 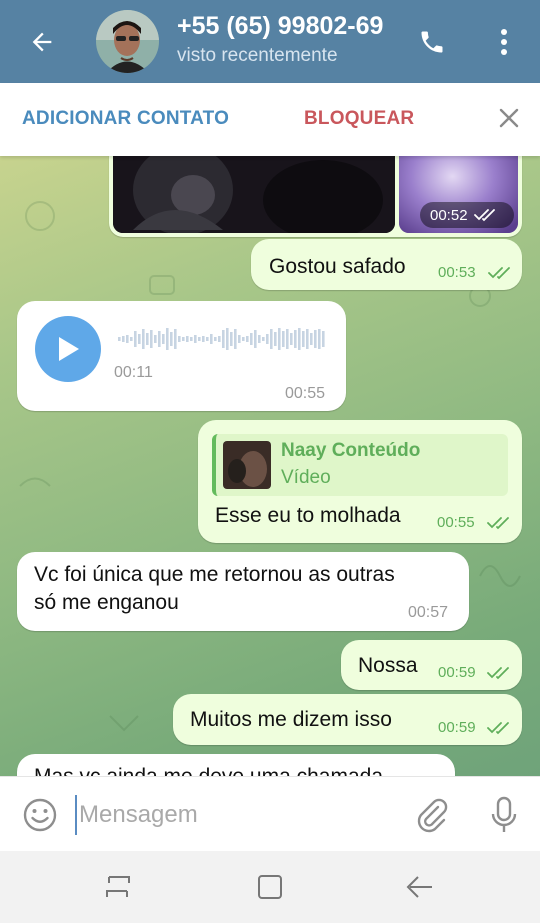 I want to click on more-vertical-icon, so click(x=504, y=42).